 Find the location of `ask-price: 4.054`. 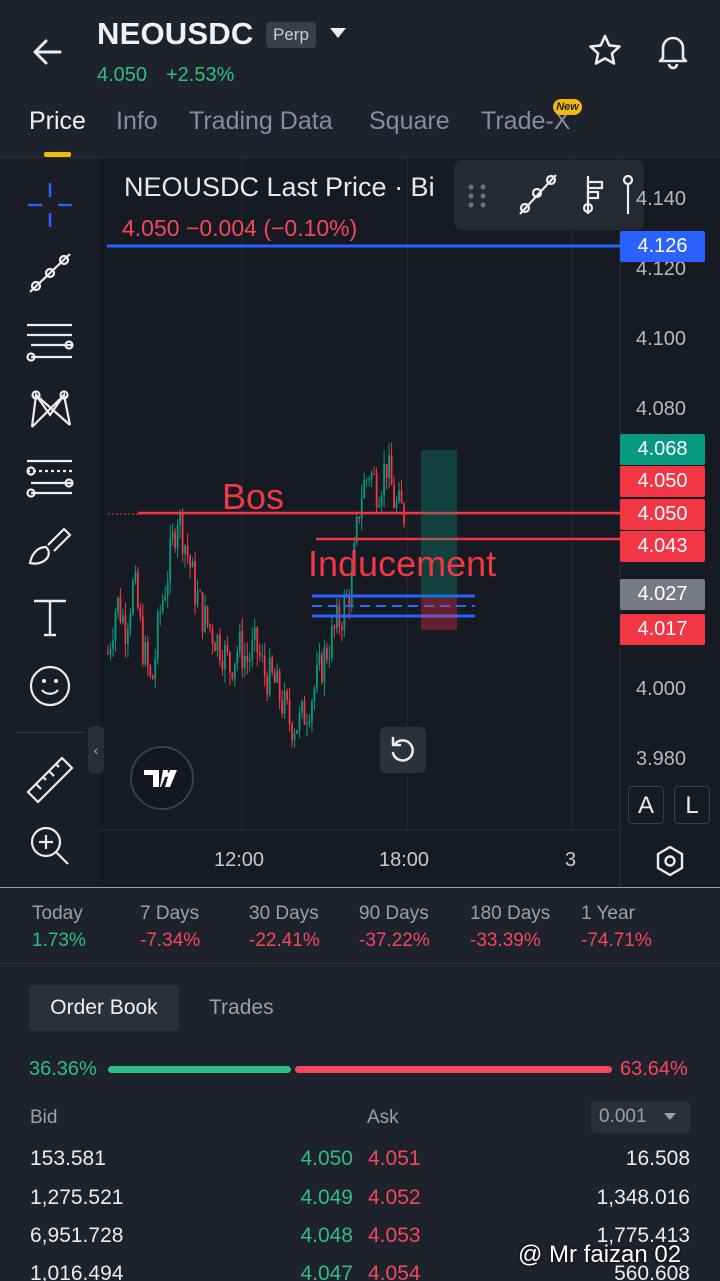

ask-price: 4.054 is located at coordinates (394, 1271).